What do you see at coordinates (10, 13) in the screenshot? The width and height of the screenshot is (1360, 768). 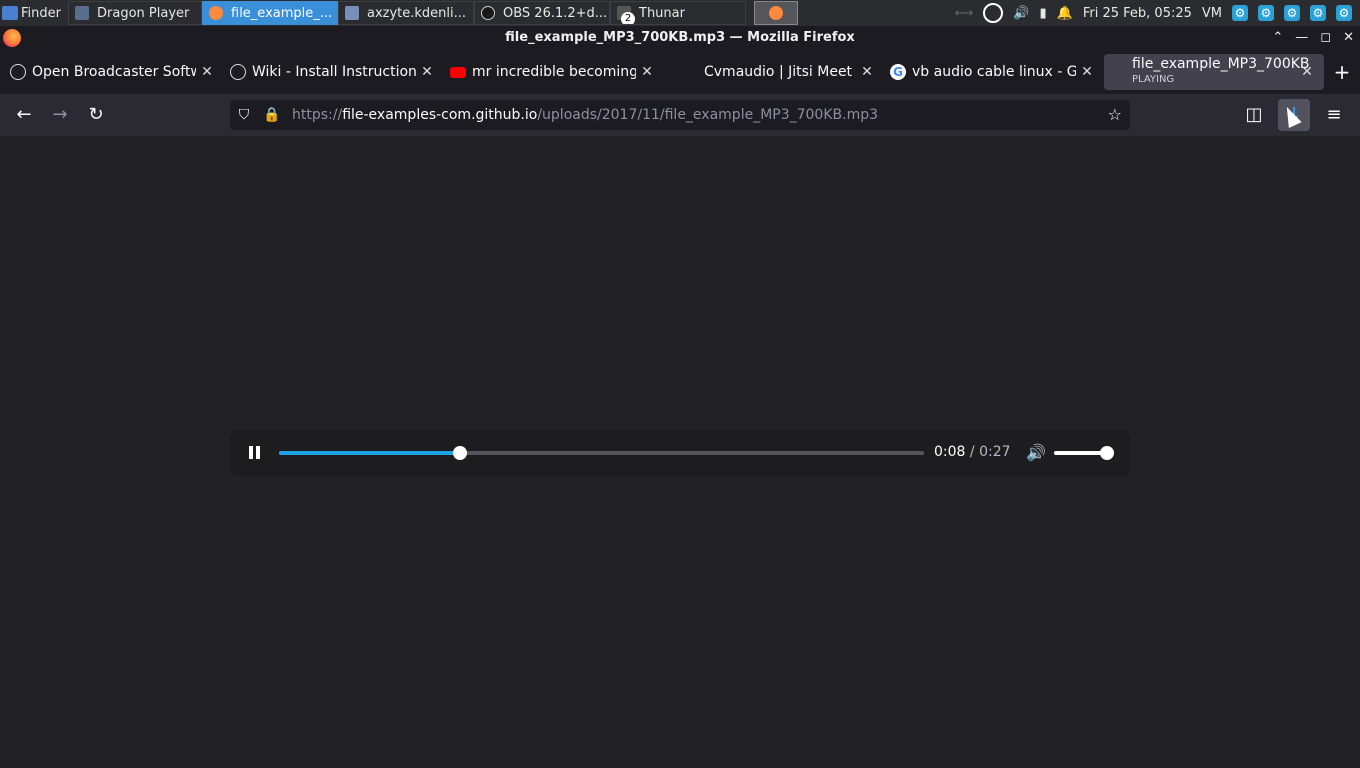 I see `finder-icon` at bounding box center [10, 13].